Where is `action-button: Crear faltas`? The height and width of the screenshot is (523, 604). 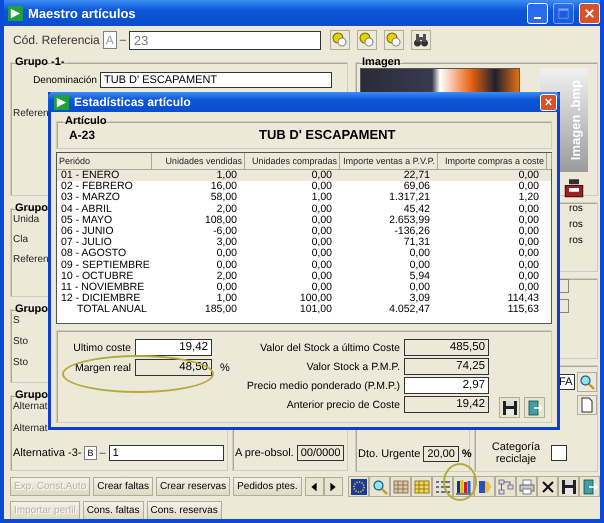
action-button: Crear faltas is located at coordinates (123, 486).